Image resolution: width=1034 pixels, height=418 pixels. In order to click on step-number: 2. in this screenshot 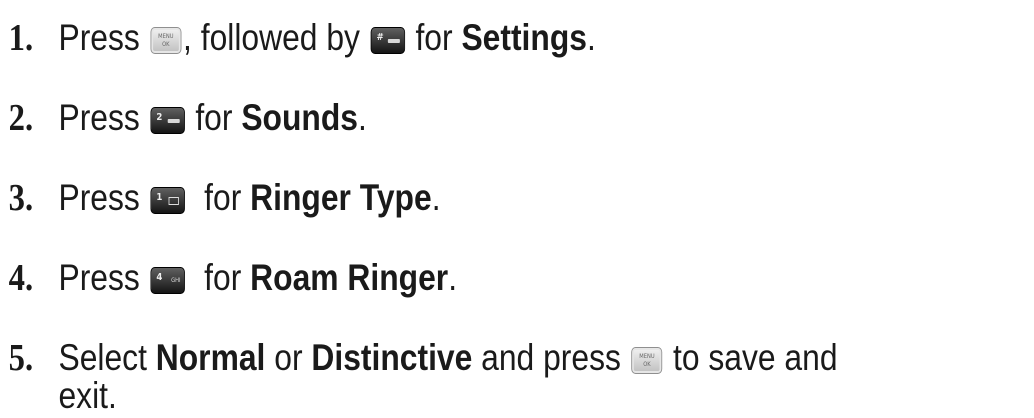, I will do `click(21, 118)`.